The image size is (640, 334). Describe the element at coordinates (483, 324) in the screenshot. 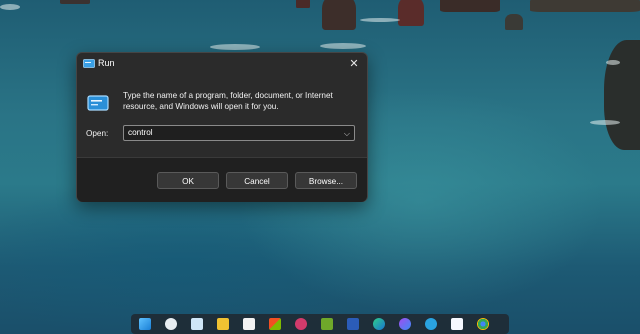

I see `chrome-icon` at that location.